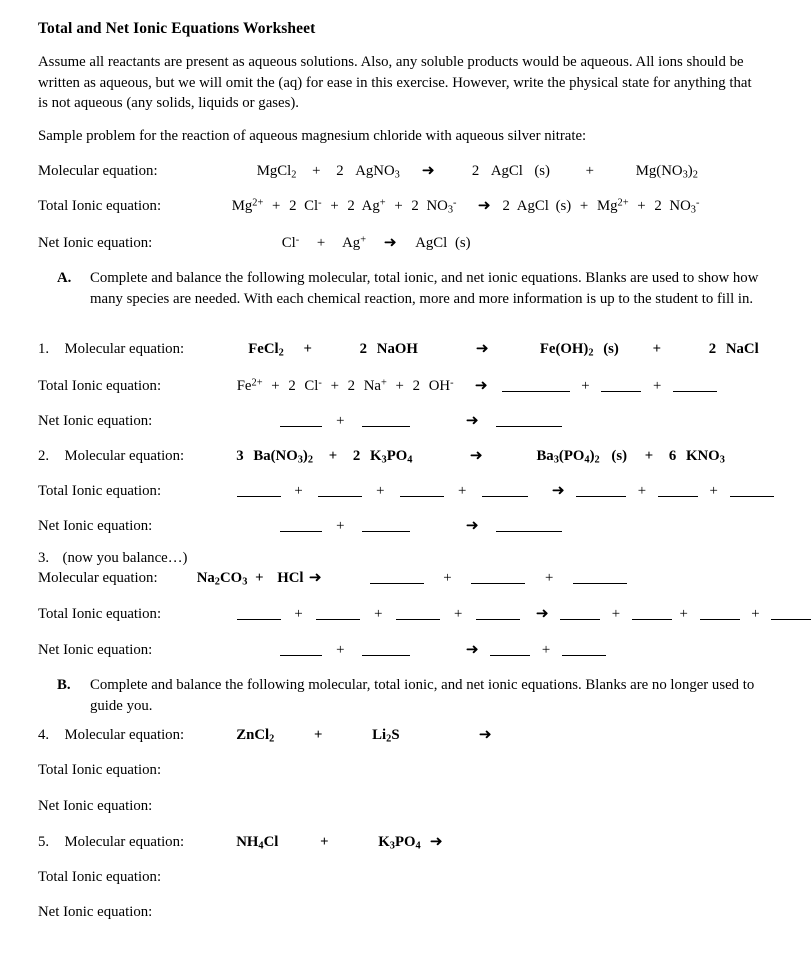 This screenshot has height=969, width=811. What do you see at coordinates (376, 242) in the screenshot?
I see `sample-net-ionic-equation: Cl- + Ag+ ➜ AgCl (s)` at bounding box center [376, 242].